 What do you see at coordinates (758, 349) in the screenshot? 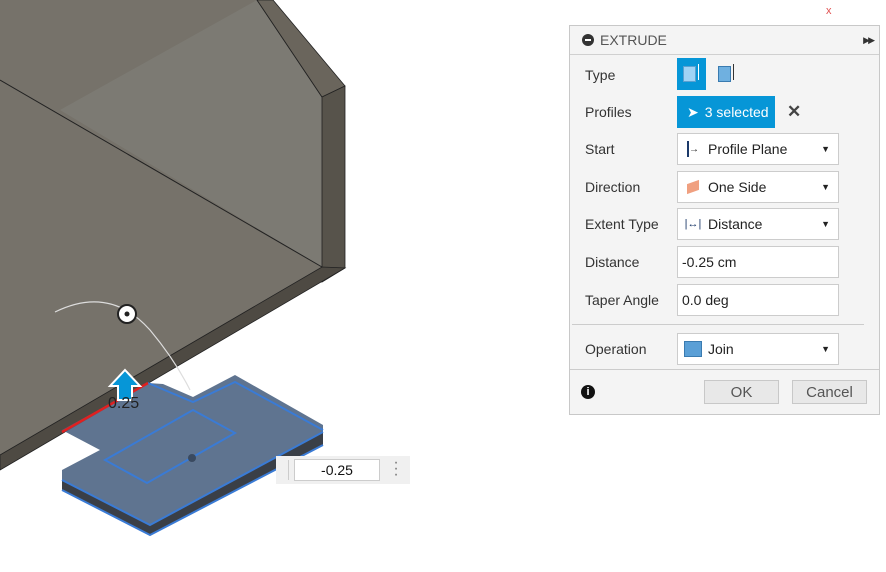
I see `operation-dropdown: Join ▼` at bounding box center [758, 349].